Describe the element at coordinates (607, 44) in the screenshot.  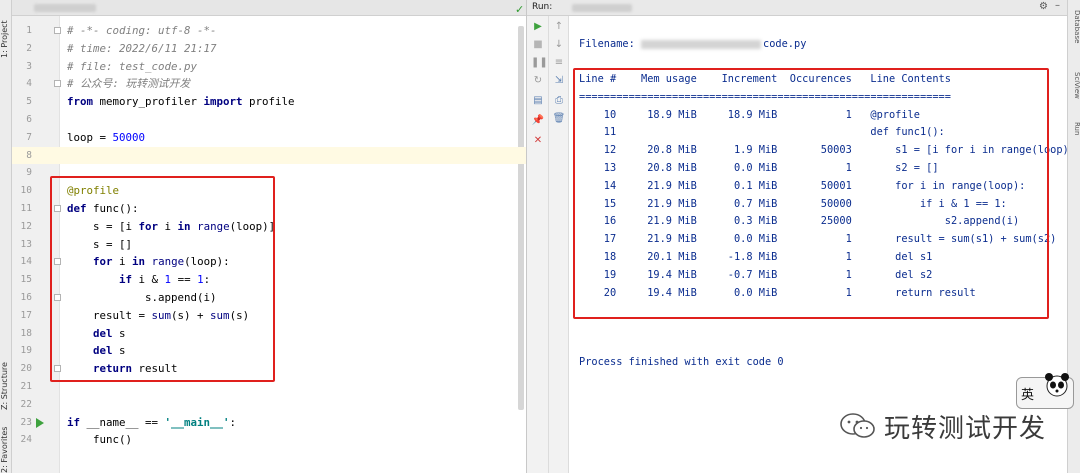
I see `filename-label: Filename:` at that location.